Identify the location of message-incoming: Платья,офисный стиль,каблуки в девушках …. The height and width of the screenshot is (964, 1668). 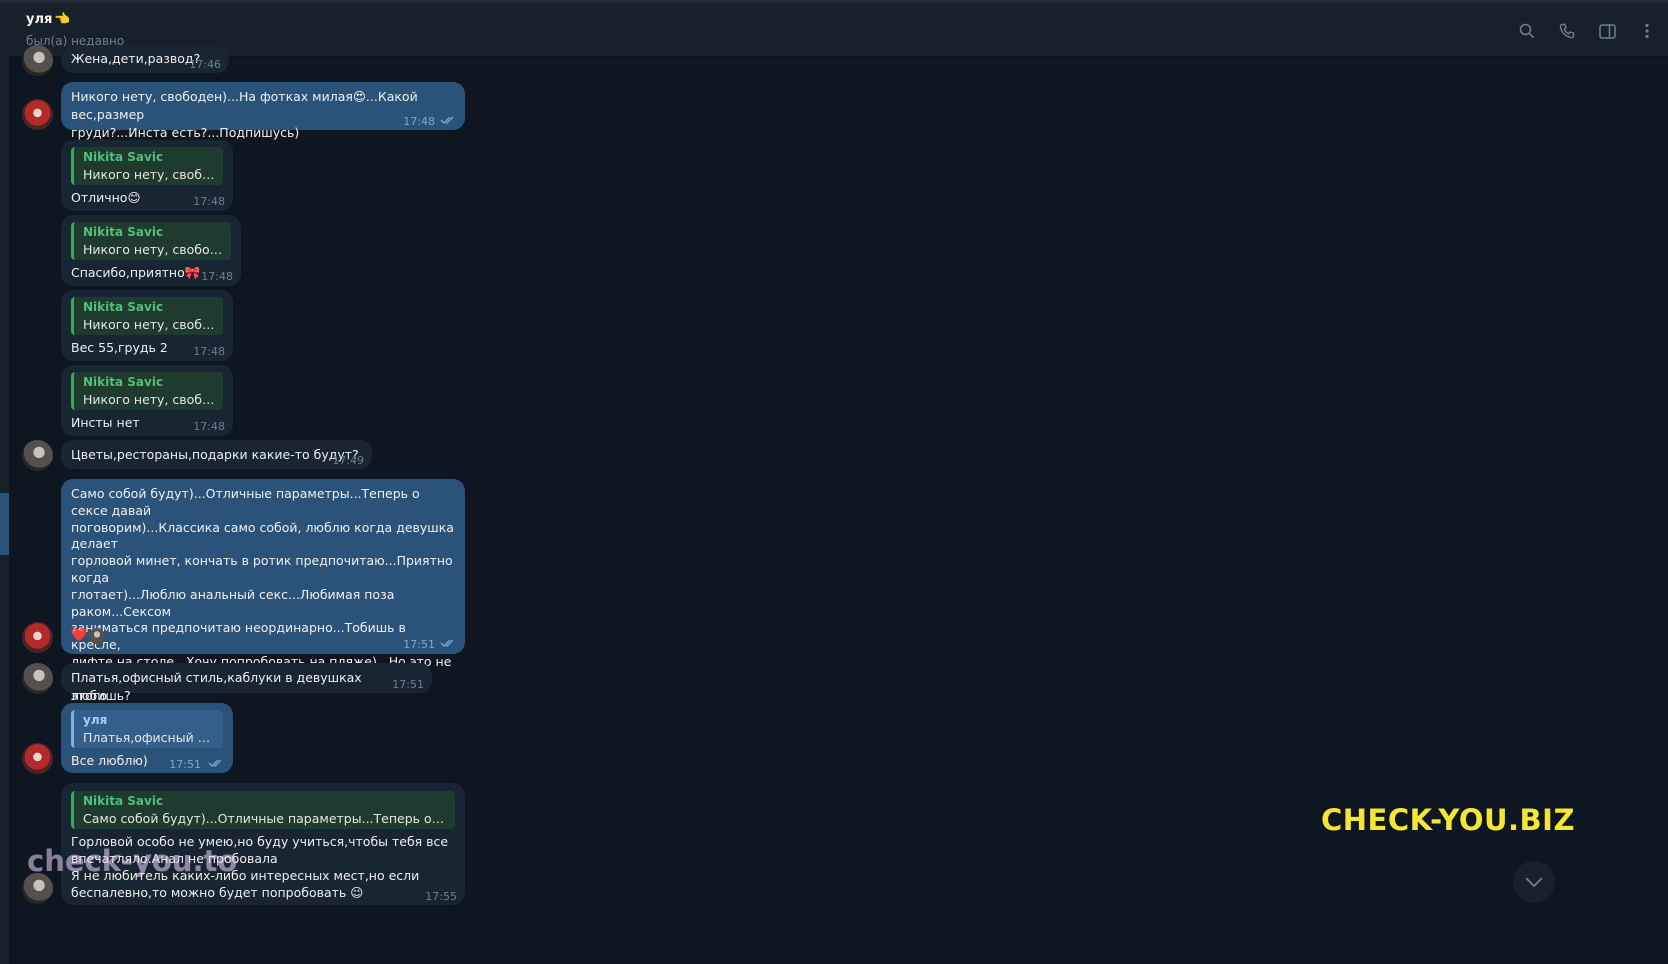
(246, 683).